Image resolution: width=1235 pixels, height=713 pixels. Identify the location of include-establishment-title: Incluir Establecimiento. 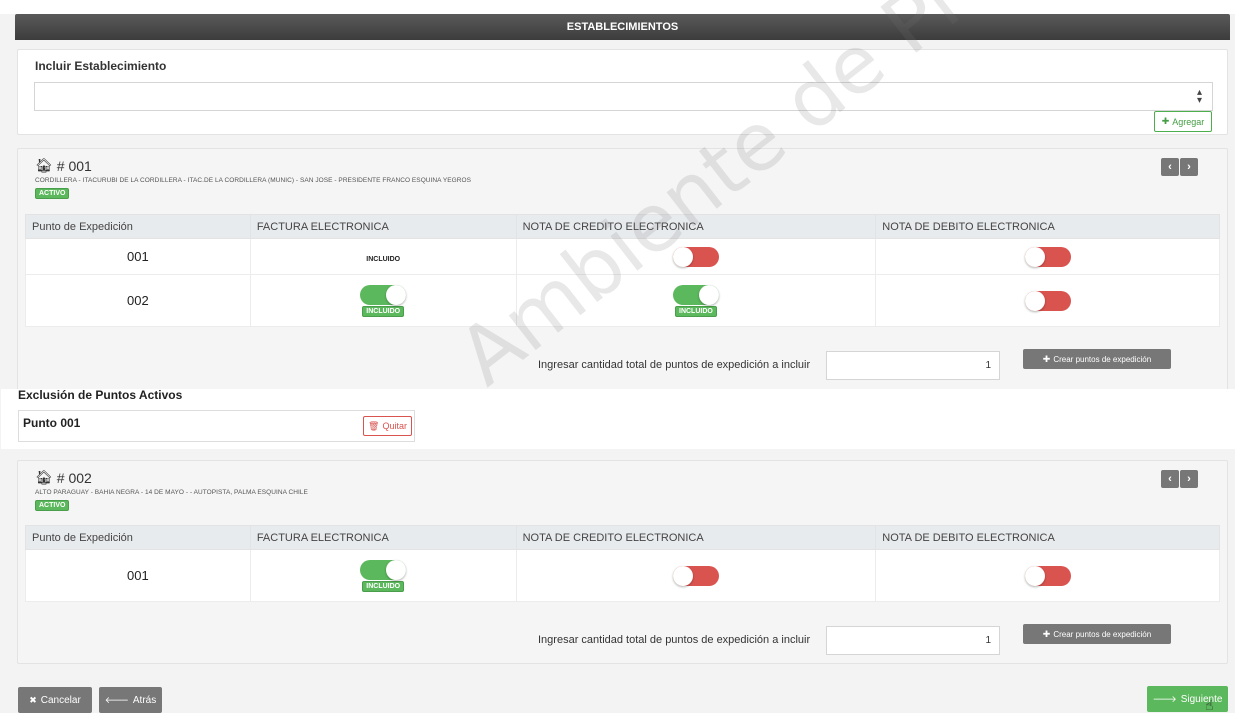
(101, 66).